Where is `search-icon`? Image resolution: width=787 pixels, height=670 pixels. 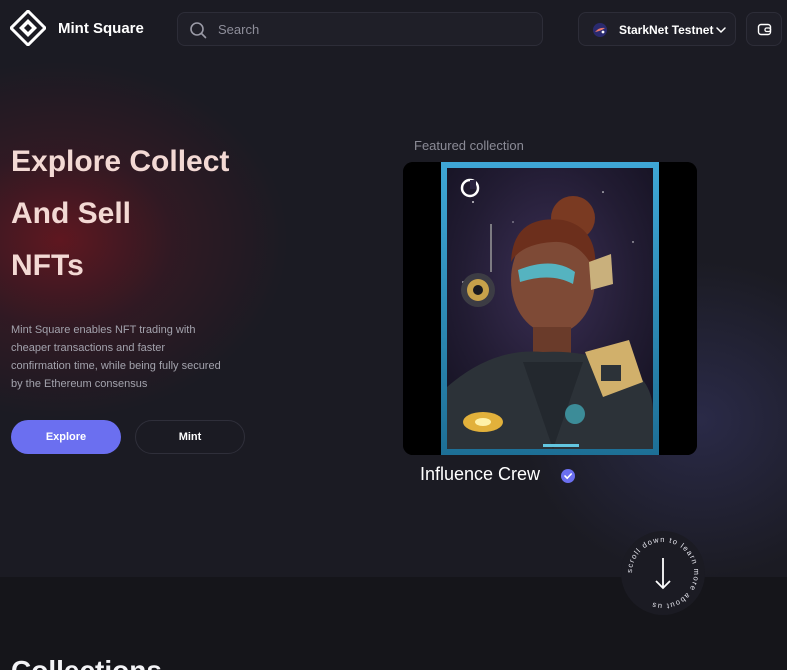
search-icon is located at coordinates (198, 30).